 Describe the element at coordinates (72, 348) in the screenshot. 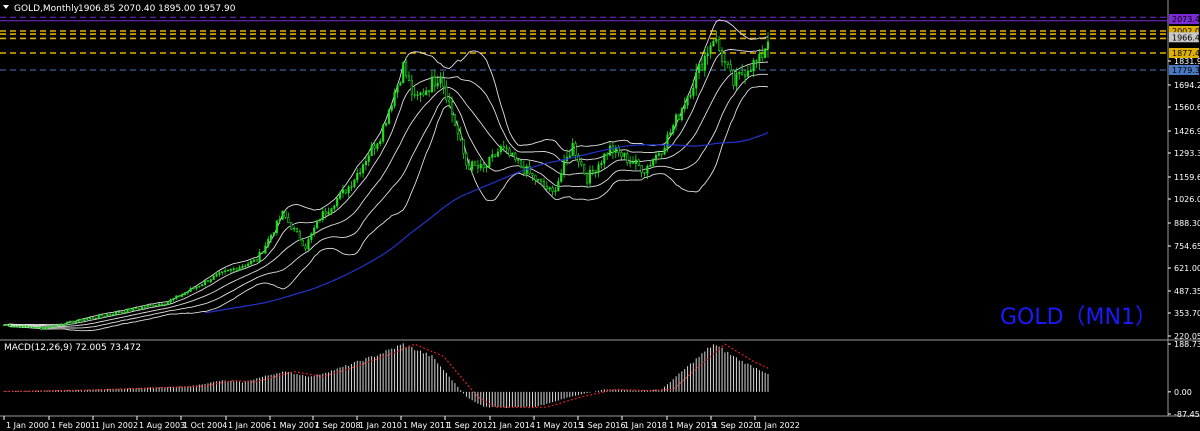

I see `macd-title: MACD(12,26,9) 72.005 73.472` at that location.